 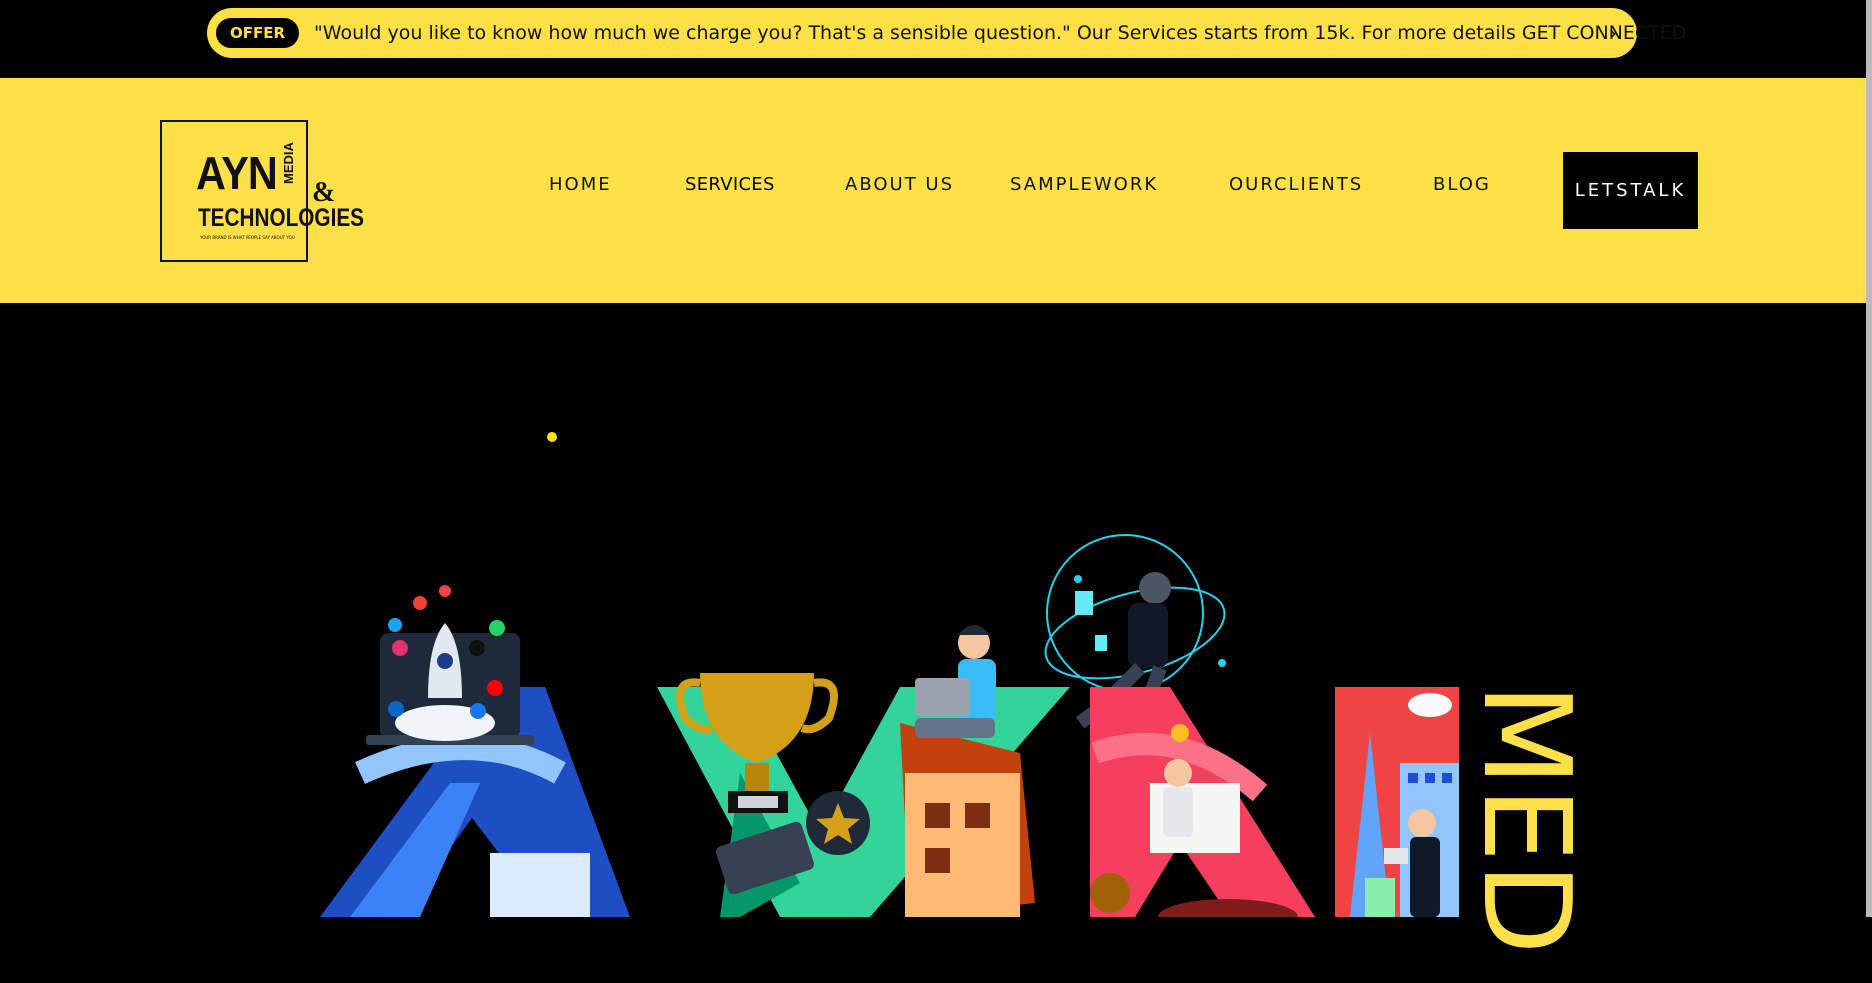 What do you see at coordinates (1155, 588) in the screenshot?
I see `vr-headset-icon` at bounding box center [1155, 588].